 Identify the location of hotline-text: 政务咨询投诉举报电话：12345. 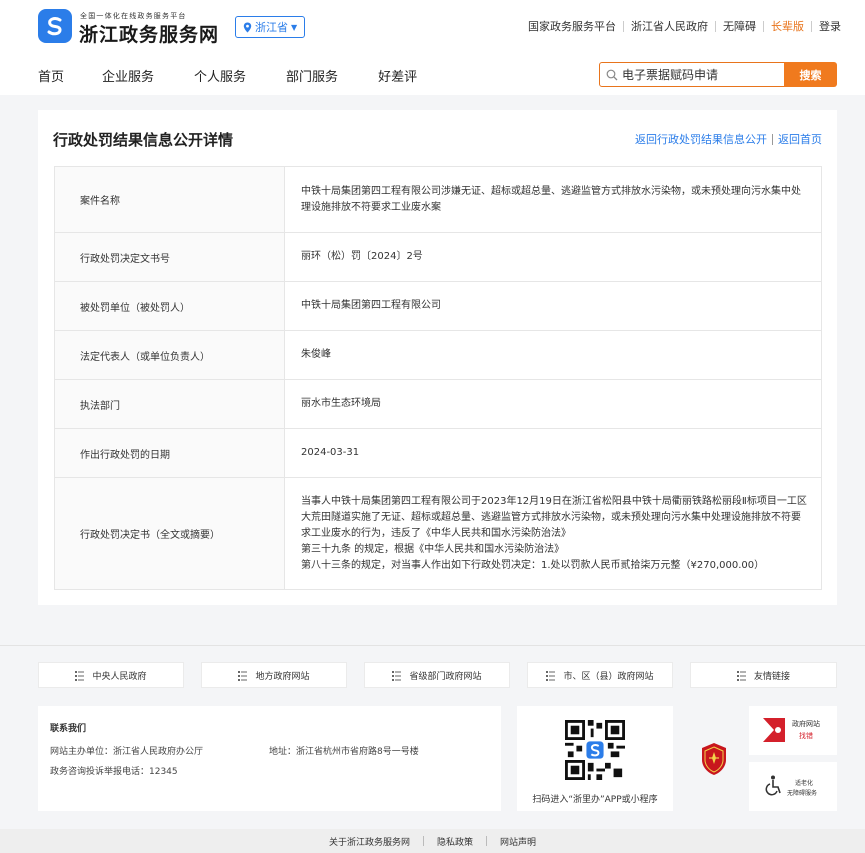
(114, 772).